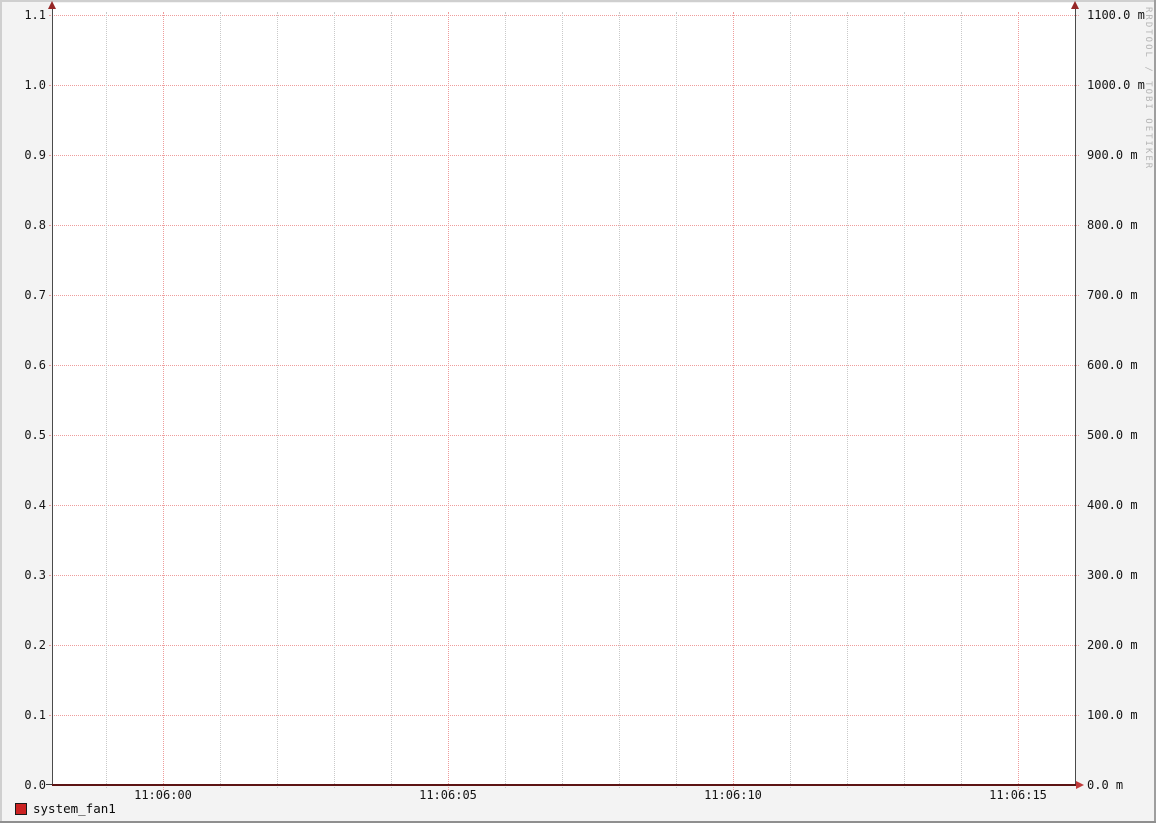  Describe the element at coordinates (1080, 785) in the screenshot. I see `x-axis-arrow-icon` at that location.